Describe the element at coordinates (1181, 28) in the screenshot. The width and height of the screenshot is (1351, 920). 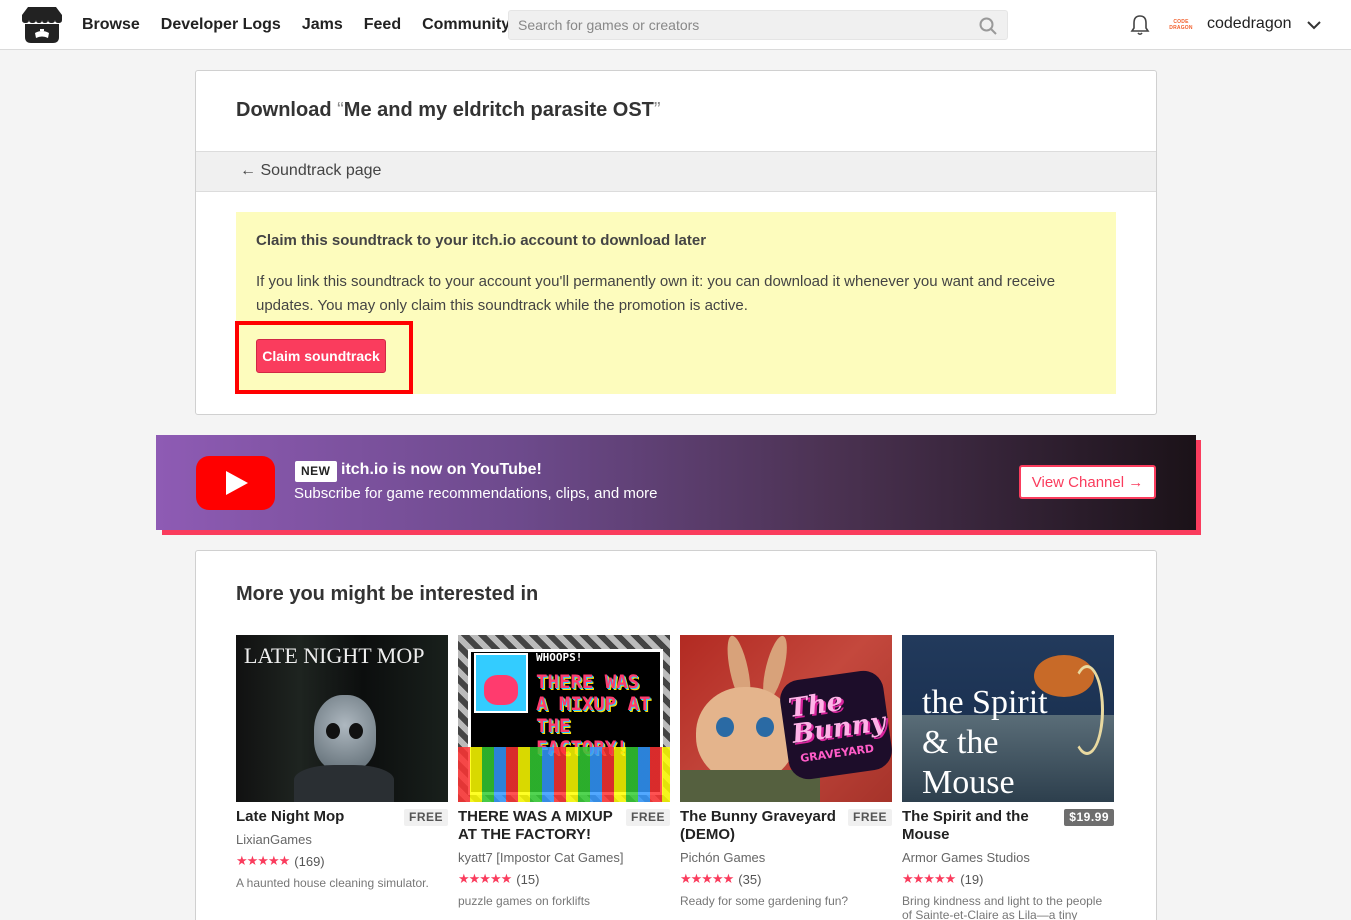
I see `avatar-text-line-2: DRAGON` at that location.